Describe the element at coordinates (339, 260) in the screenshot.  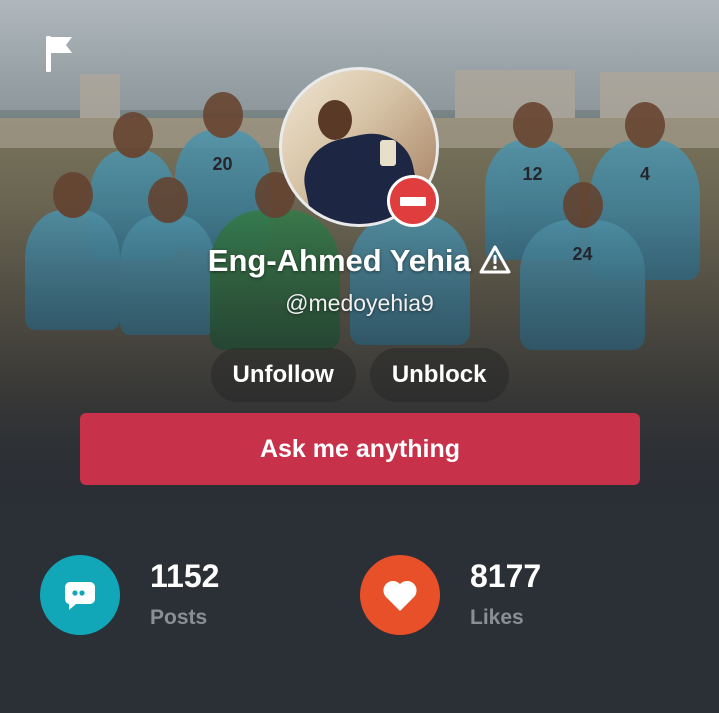
I see `profile-name: Eng-Ahmed Yehia` at that location.